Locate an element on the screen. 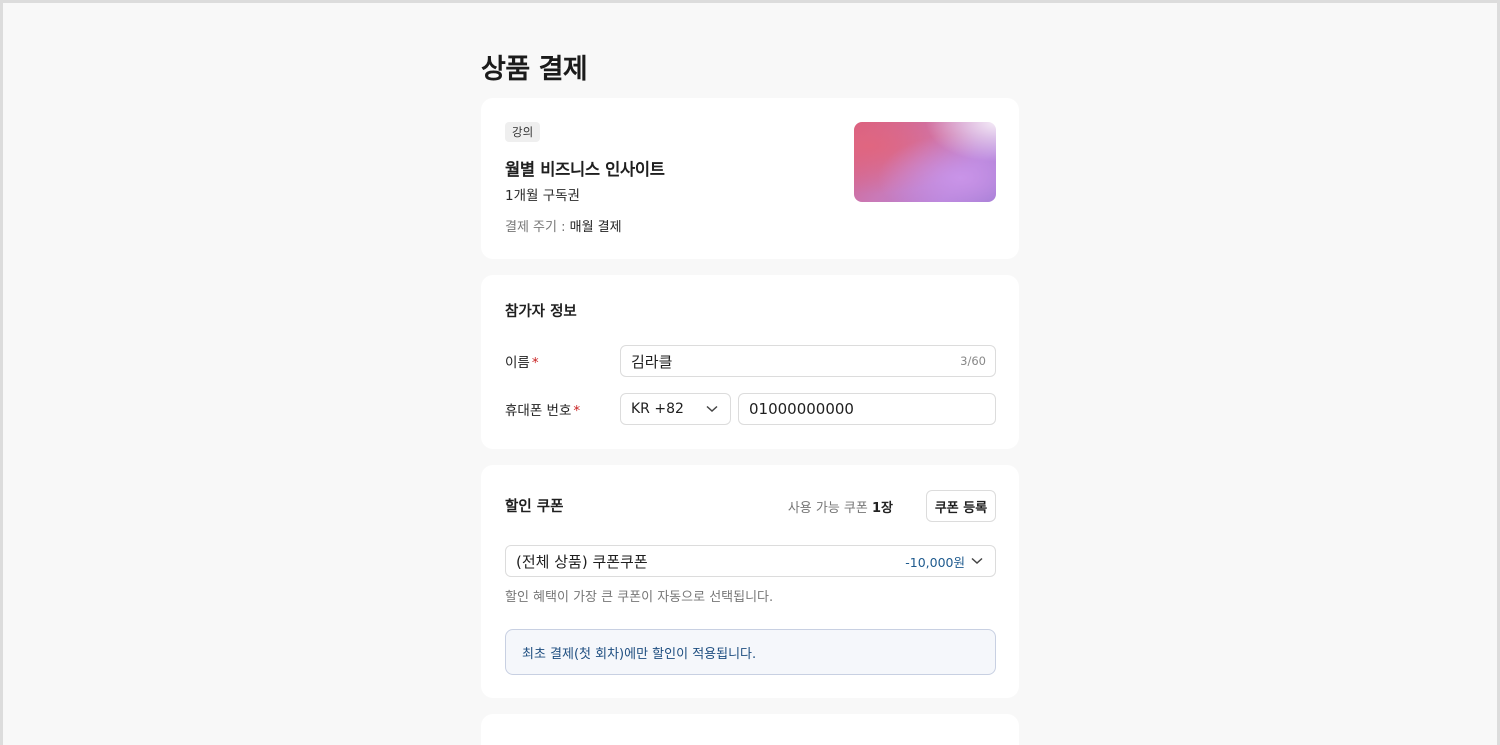  billing-cycle: 결제 주기 : 매월 결제 is located at coordinates (563, 225).